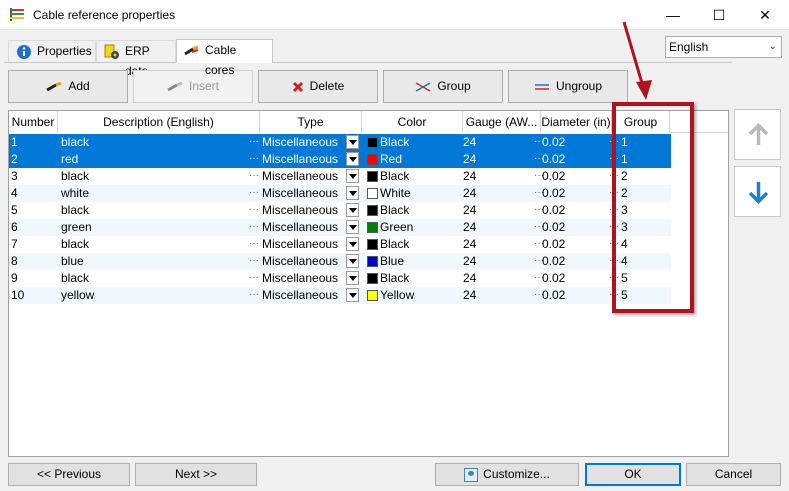 The image size is (789, 491). I want to click on cell-description: blue, so click(72, 261).